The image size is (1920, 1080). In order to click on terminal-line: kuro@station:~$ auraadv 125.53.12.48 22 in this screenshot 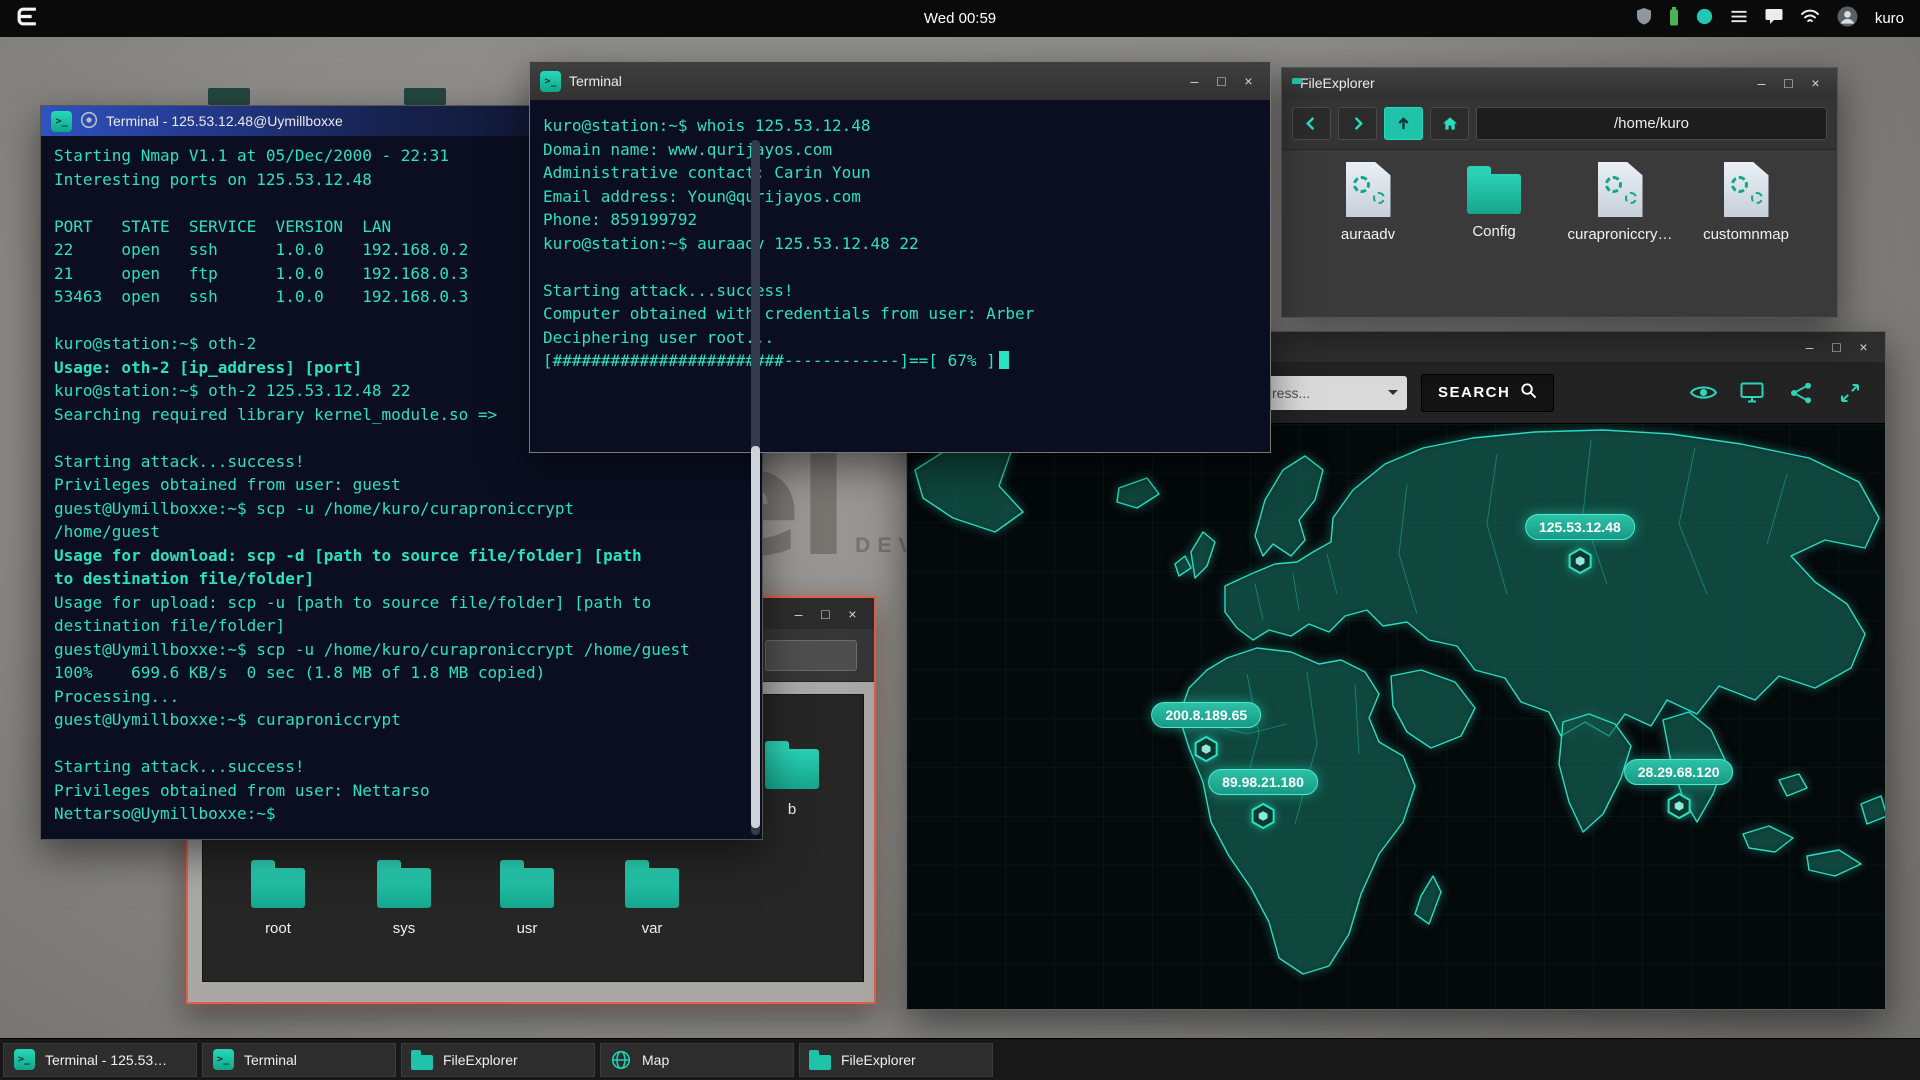, I will do `click(731, 243)`.